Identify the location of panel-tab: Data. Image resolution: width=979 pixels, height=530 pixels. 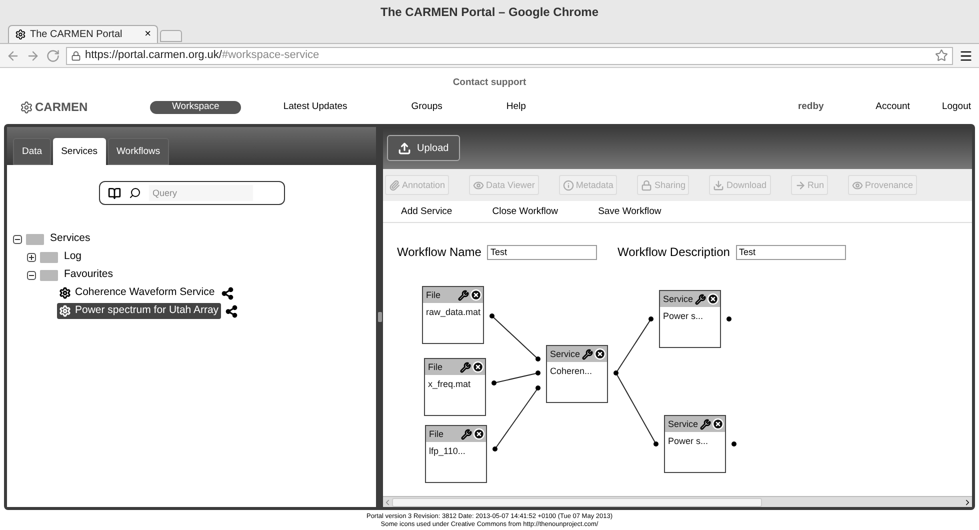
(32, 152).